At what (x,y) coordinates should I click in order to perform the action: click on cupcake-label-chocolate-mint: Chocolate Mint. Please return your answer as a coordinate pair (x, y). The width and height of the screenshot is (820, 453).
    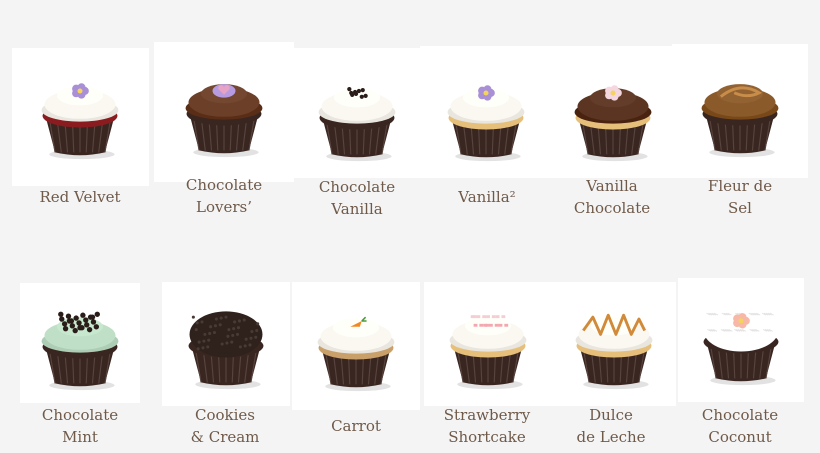
    Looking at the image, I should click on (80, 426).